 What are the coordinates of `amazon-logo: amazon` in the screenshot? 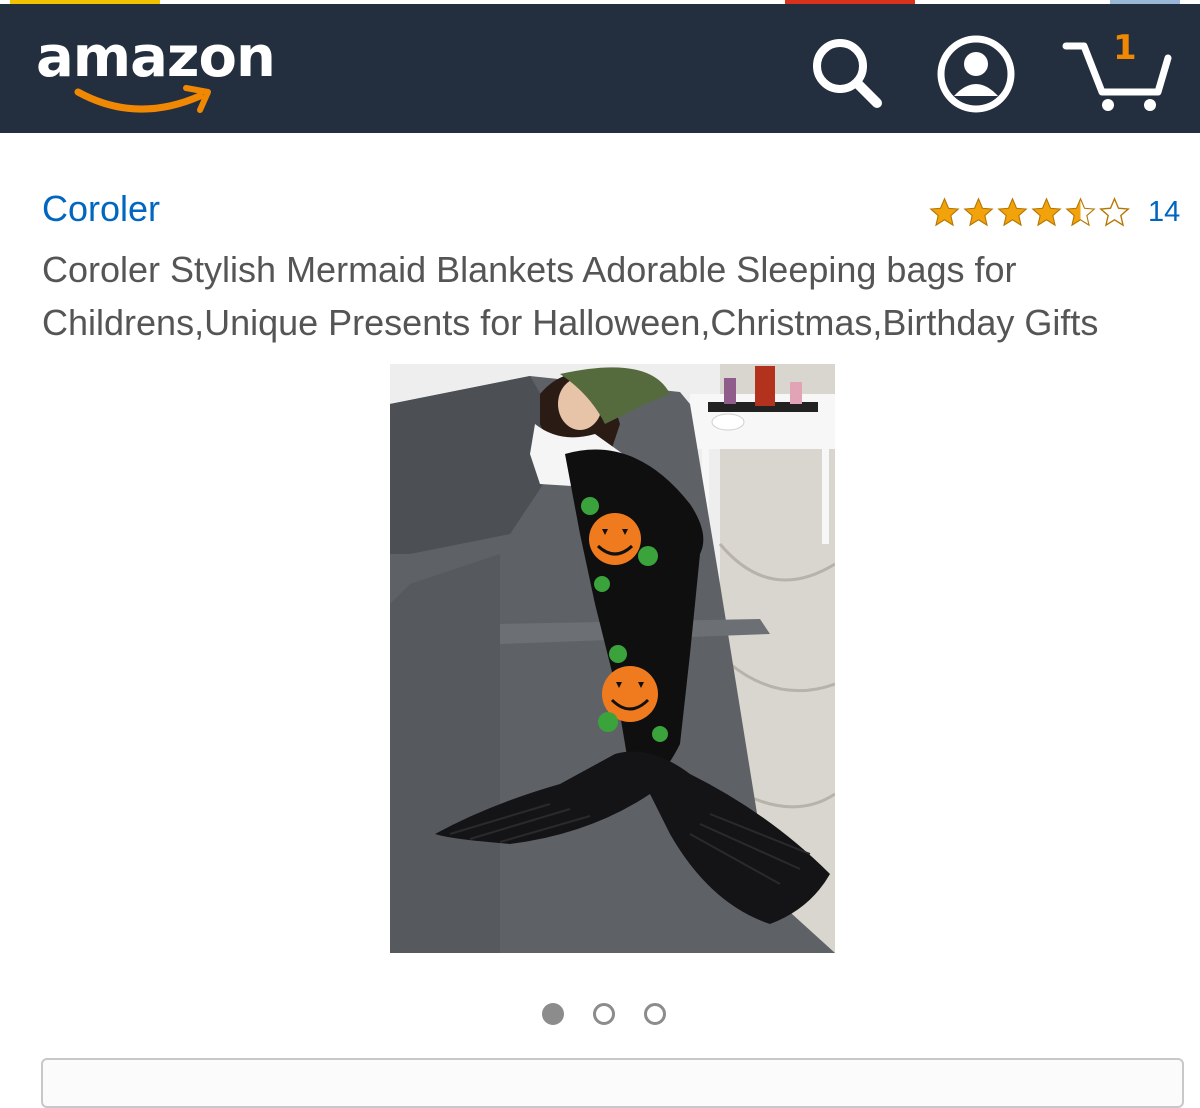 It's located at (156, 71).